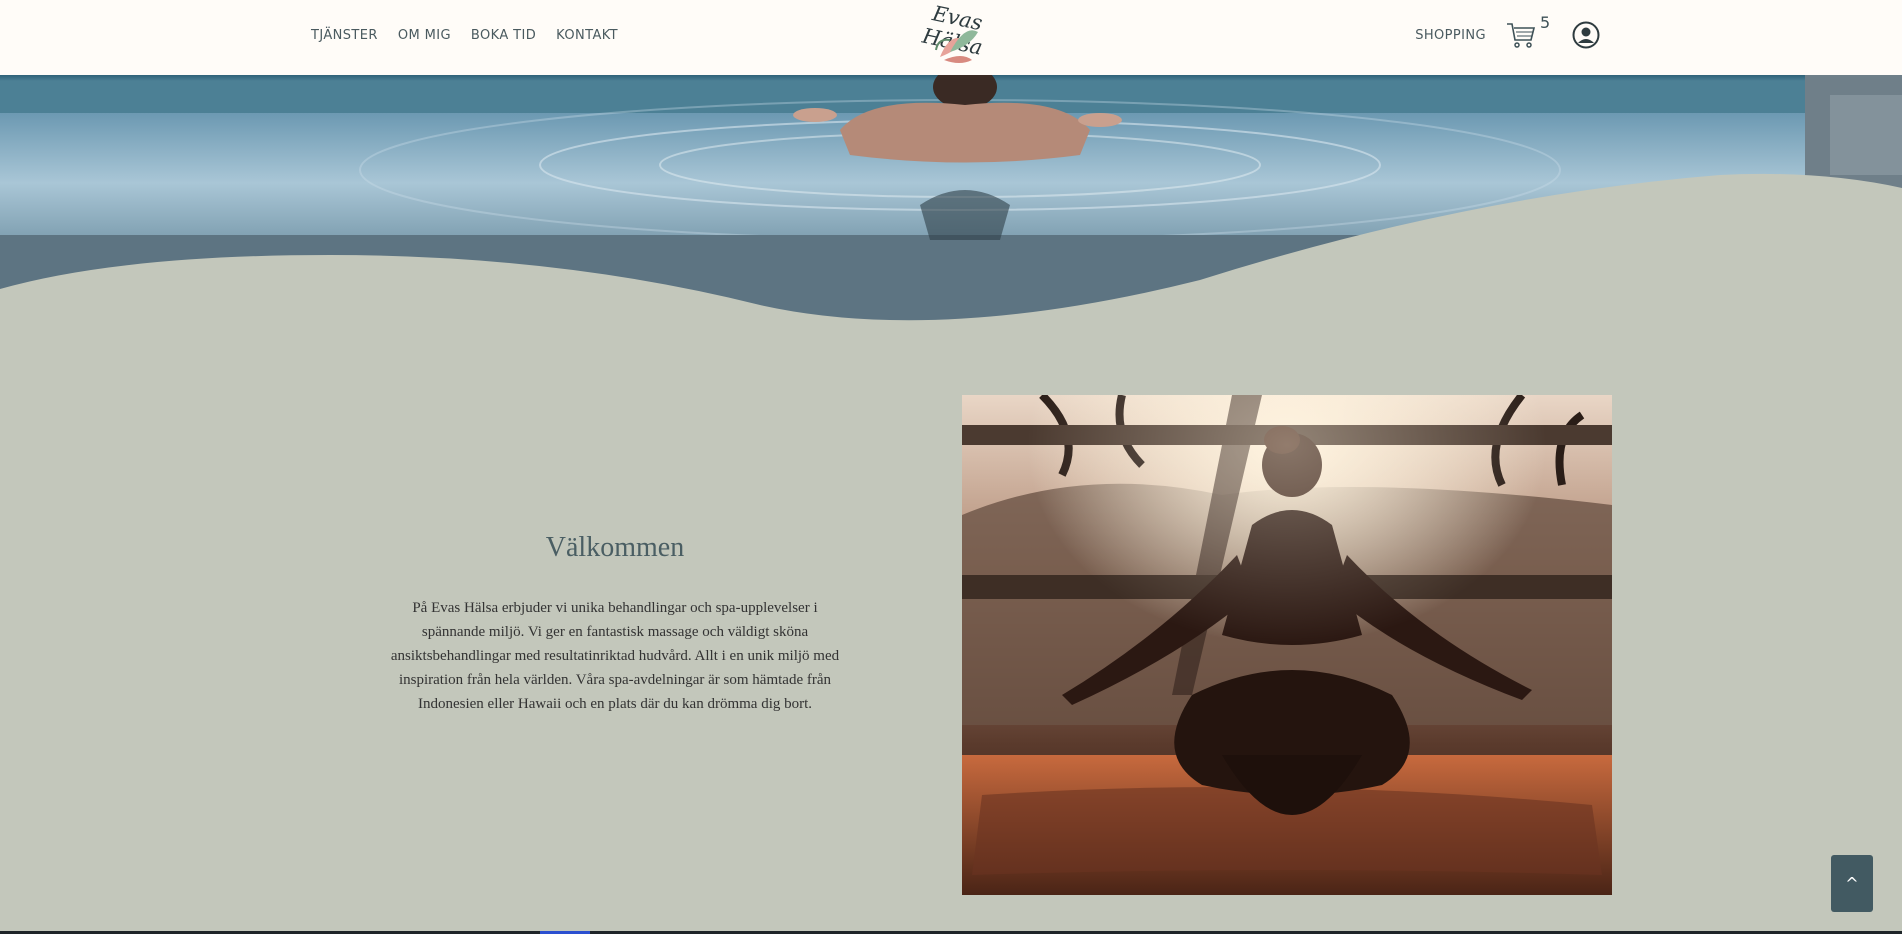 Image resolution: width=1902 pixels, height=934 pixels. What do you see at coordinates (464, 35) in the screenshot?
I see `main-nav: TJÄNSTER OM MIG BOKA TID KONTAKT` at bounding box center [464, 35].